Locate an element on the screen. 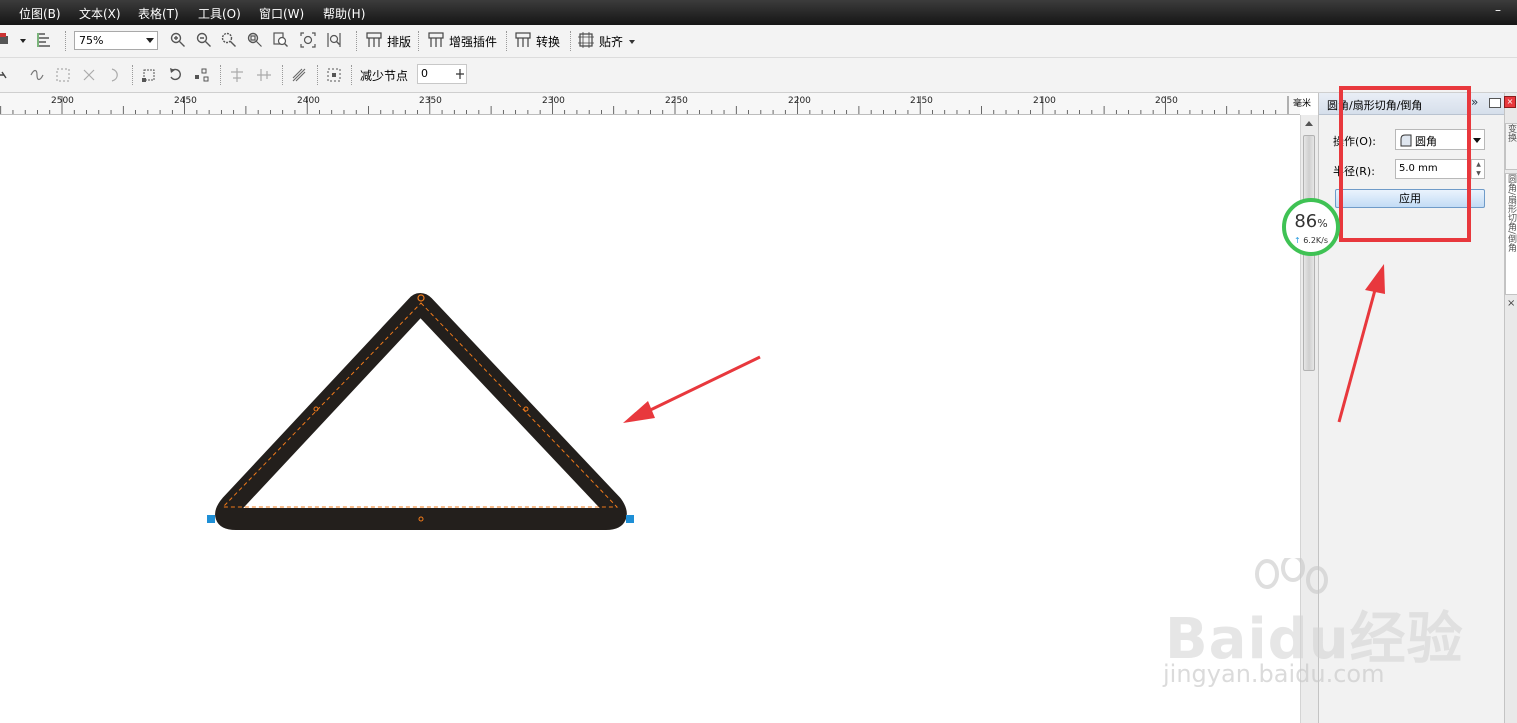  minimize-icon: – is located at coordinates (1498, 10).